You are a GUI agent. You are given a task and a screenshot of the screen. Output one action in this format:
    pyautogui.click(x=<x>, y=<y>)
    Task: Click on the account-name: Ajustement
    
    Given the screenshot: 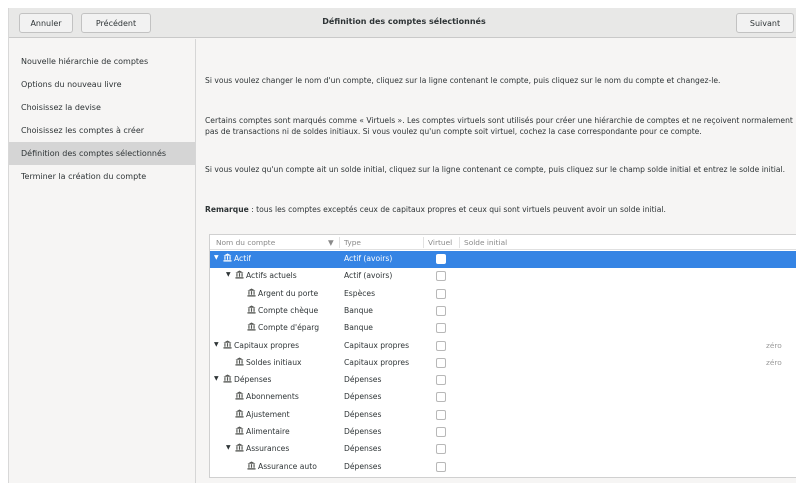 What is the action you would take?
    pyautogui.click(x=268, y=414)
    